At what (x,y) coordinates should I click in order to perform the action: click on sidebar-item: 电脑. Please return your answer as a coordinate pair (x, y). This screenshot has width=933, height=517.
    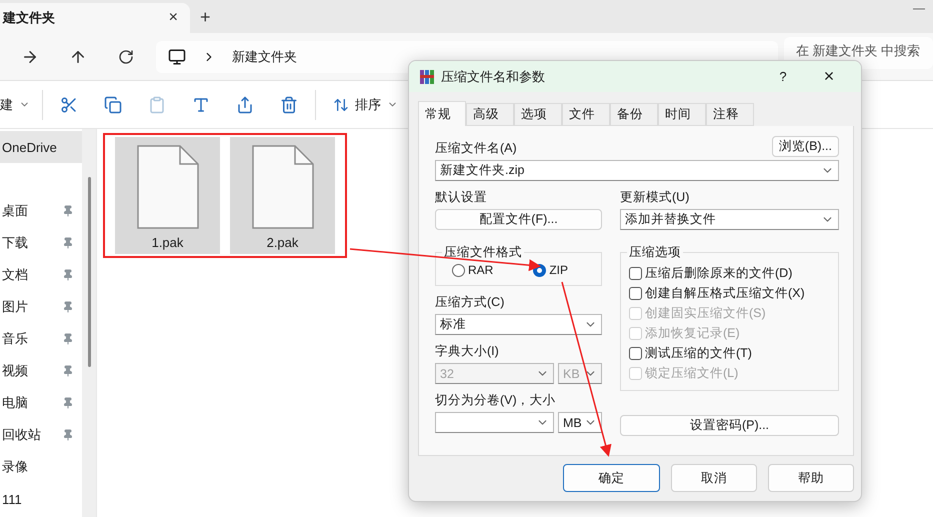
    Looking at the image, I should click on (41, 403).